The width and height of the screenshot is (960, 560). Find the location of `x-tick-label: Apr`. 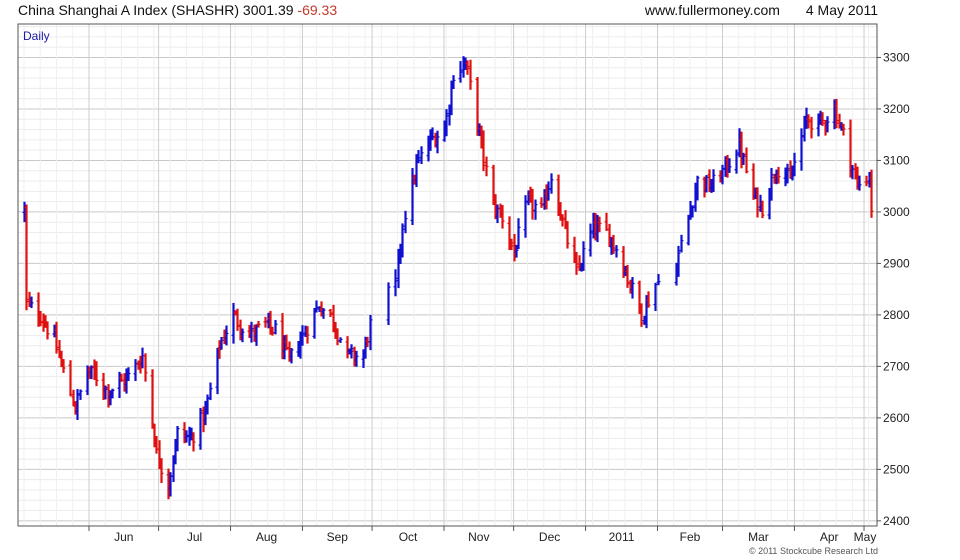

x-tick-label: Apr is located at coordinates (829, 537).